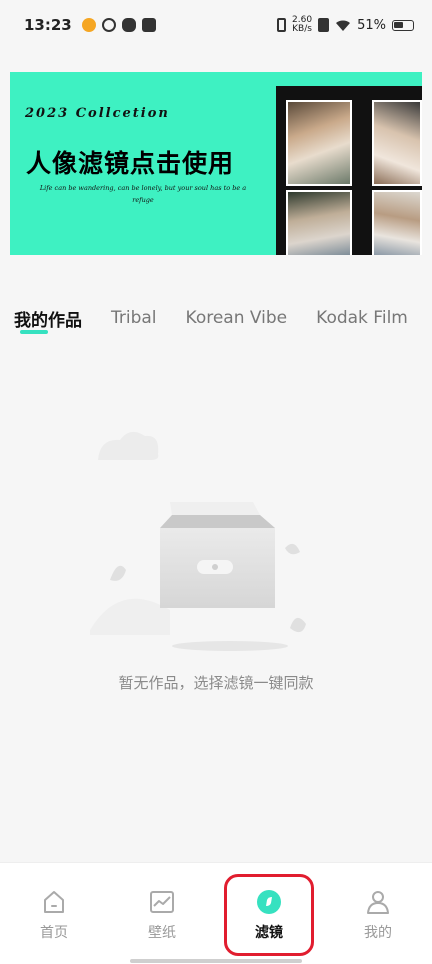  What do you see at coordinates (343, 25) in the screenshot?
I see `wifi-icon` at bounding box center [343, 25].